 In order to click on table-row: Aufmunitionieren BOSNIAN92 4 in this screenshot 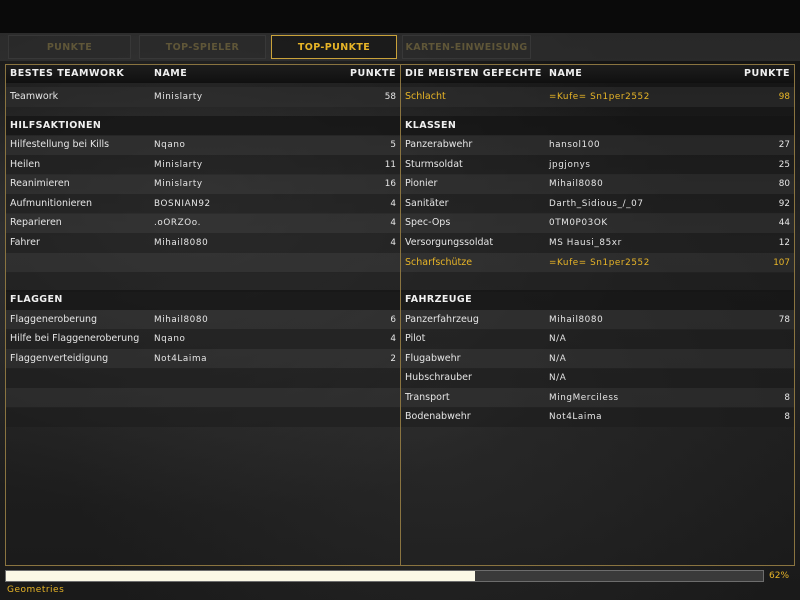, I will do `click(203, 204)`.